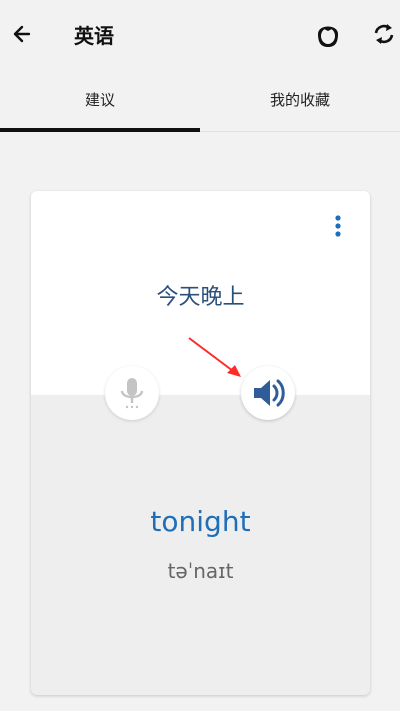 This screenshot has height=711, width=400. Describe the element at coordinates (300, 131) in the screenshot. I see `tab-divider` at that location.